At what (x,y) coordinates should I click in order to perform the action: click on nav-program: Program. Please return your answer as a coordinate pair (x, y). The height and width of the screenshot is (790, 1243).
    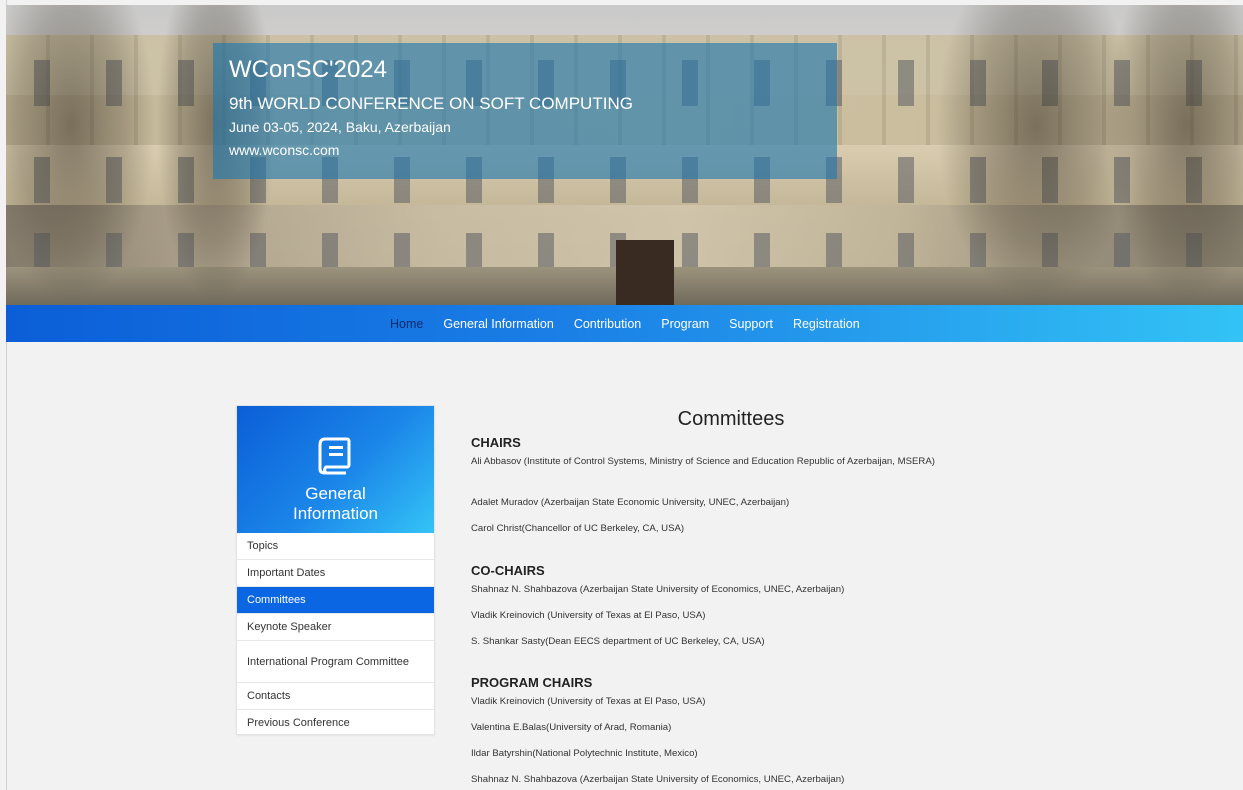
    Looking at the image, I should click on (685, 324).